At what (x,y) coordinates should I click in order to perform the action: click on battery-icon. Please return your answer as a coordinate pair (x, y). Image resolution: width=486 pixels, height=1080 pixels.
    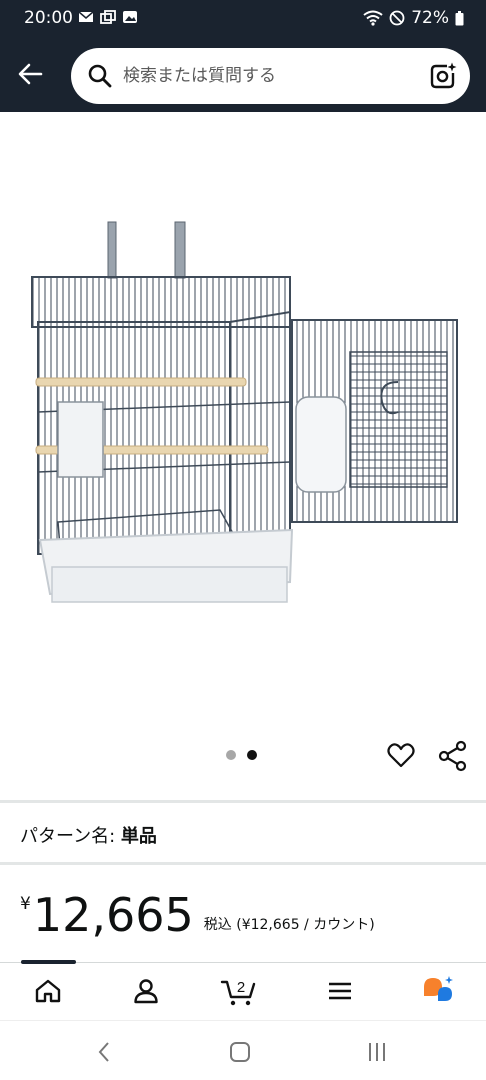
    Looking at the image, I should click on (459, 17).